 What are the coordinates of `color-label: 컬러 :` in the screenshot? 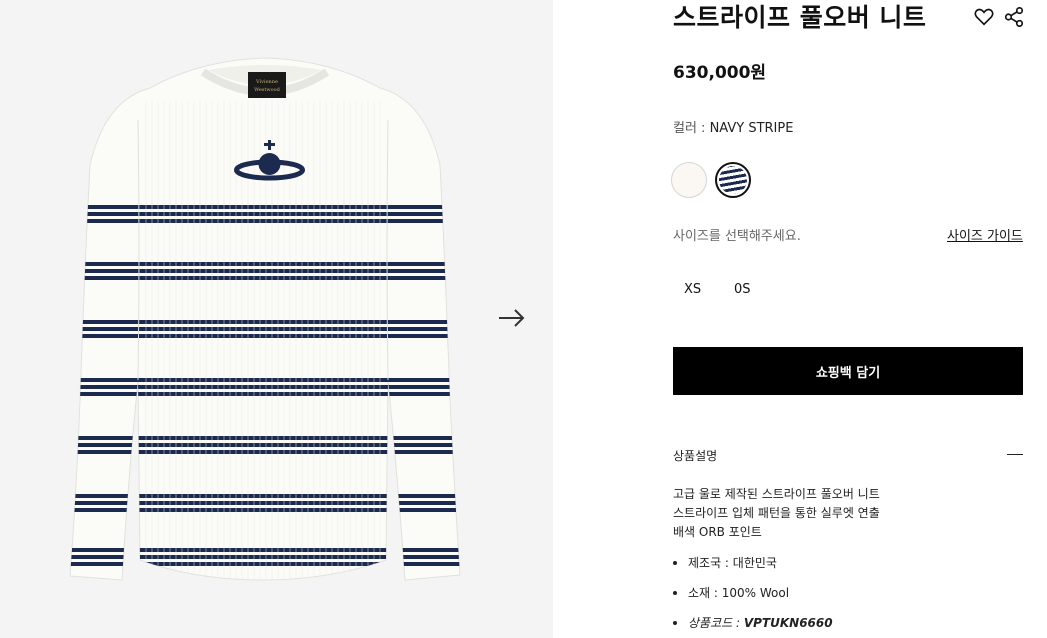 It's located at (691, 128).